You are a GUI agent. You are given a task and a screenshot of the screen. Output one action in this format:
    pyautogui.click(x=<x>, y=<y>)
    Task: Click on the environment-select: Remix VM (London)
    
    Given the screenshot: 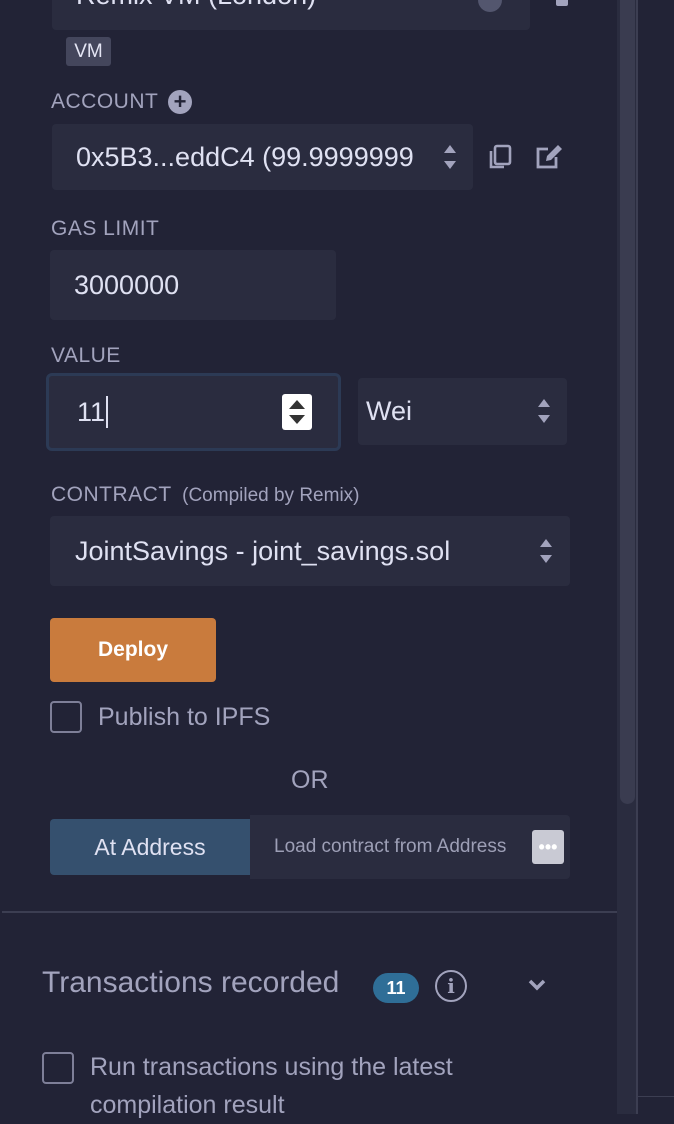 What is the action you would take?
    pyautogui.click(x=291, y=15)
    